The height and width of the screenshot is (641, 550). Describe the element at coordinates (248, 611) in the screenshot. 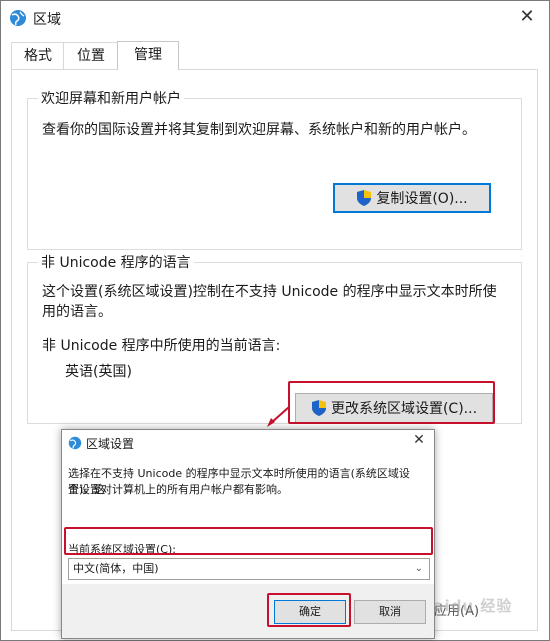

I see `dialog-footer: 确定 取消` at that location.